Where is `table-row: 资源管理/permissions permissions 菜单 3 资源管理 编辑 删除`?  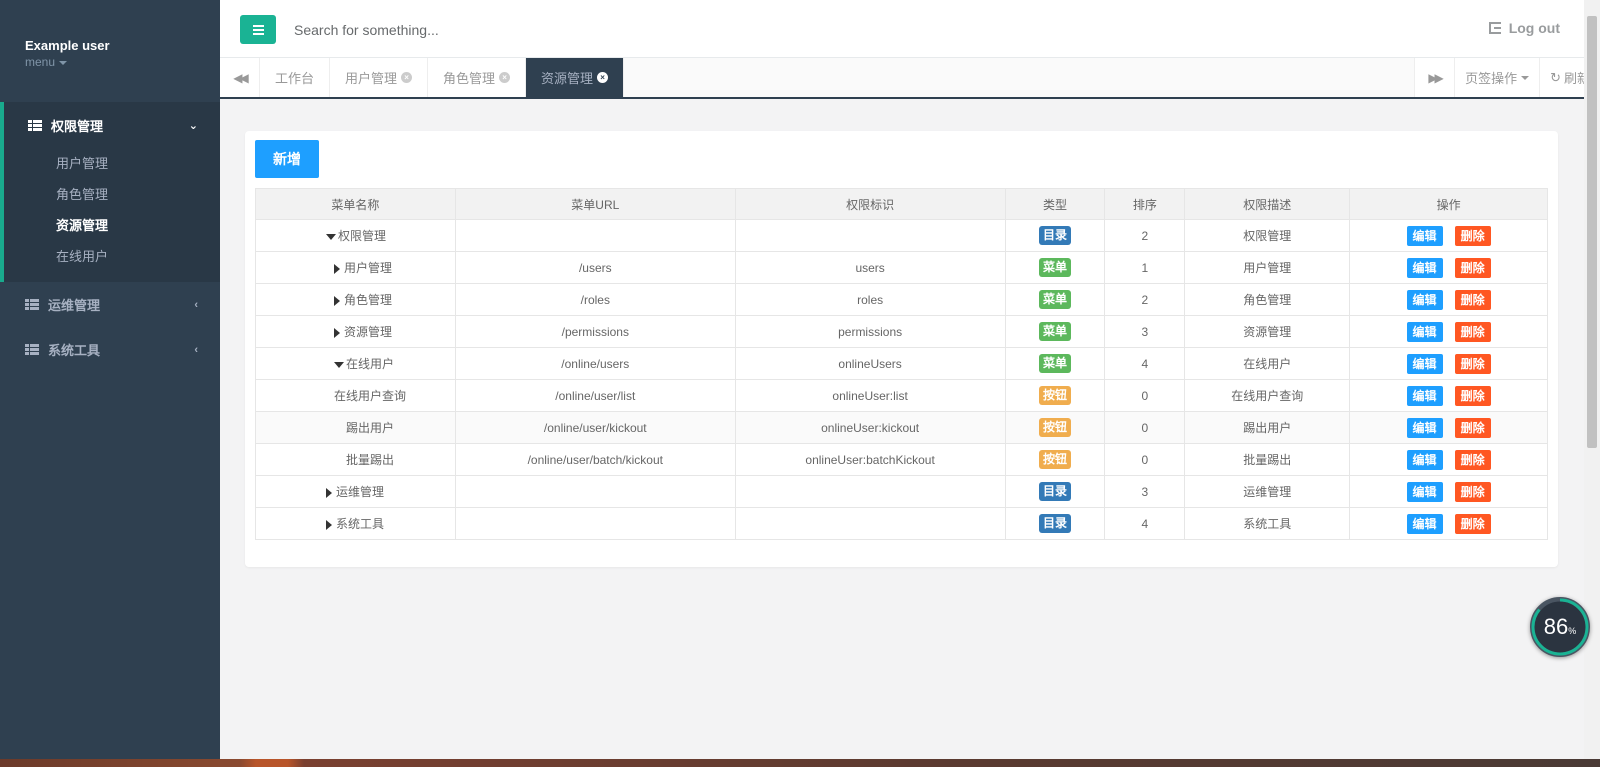
table-row: 资源管理/permissions permissions 菜单 3 资源管理 编辑 删除 is located at coordinates (901, 331).